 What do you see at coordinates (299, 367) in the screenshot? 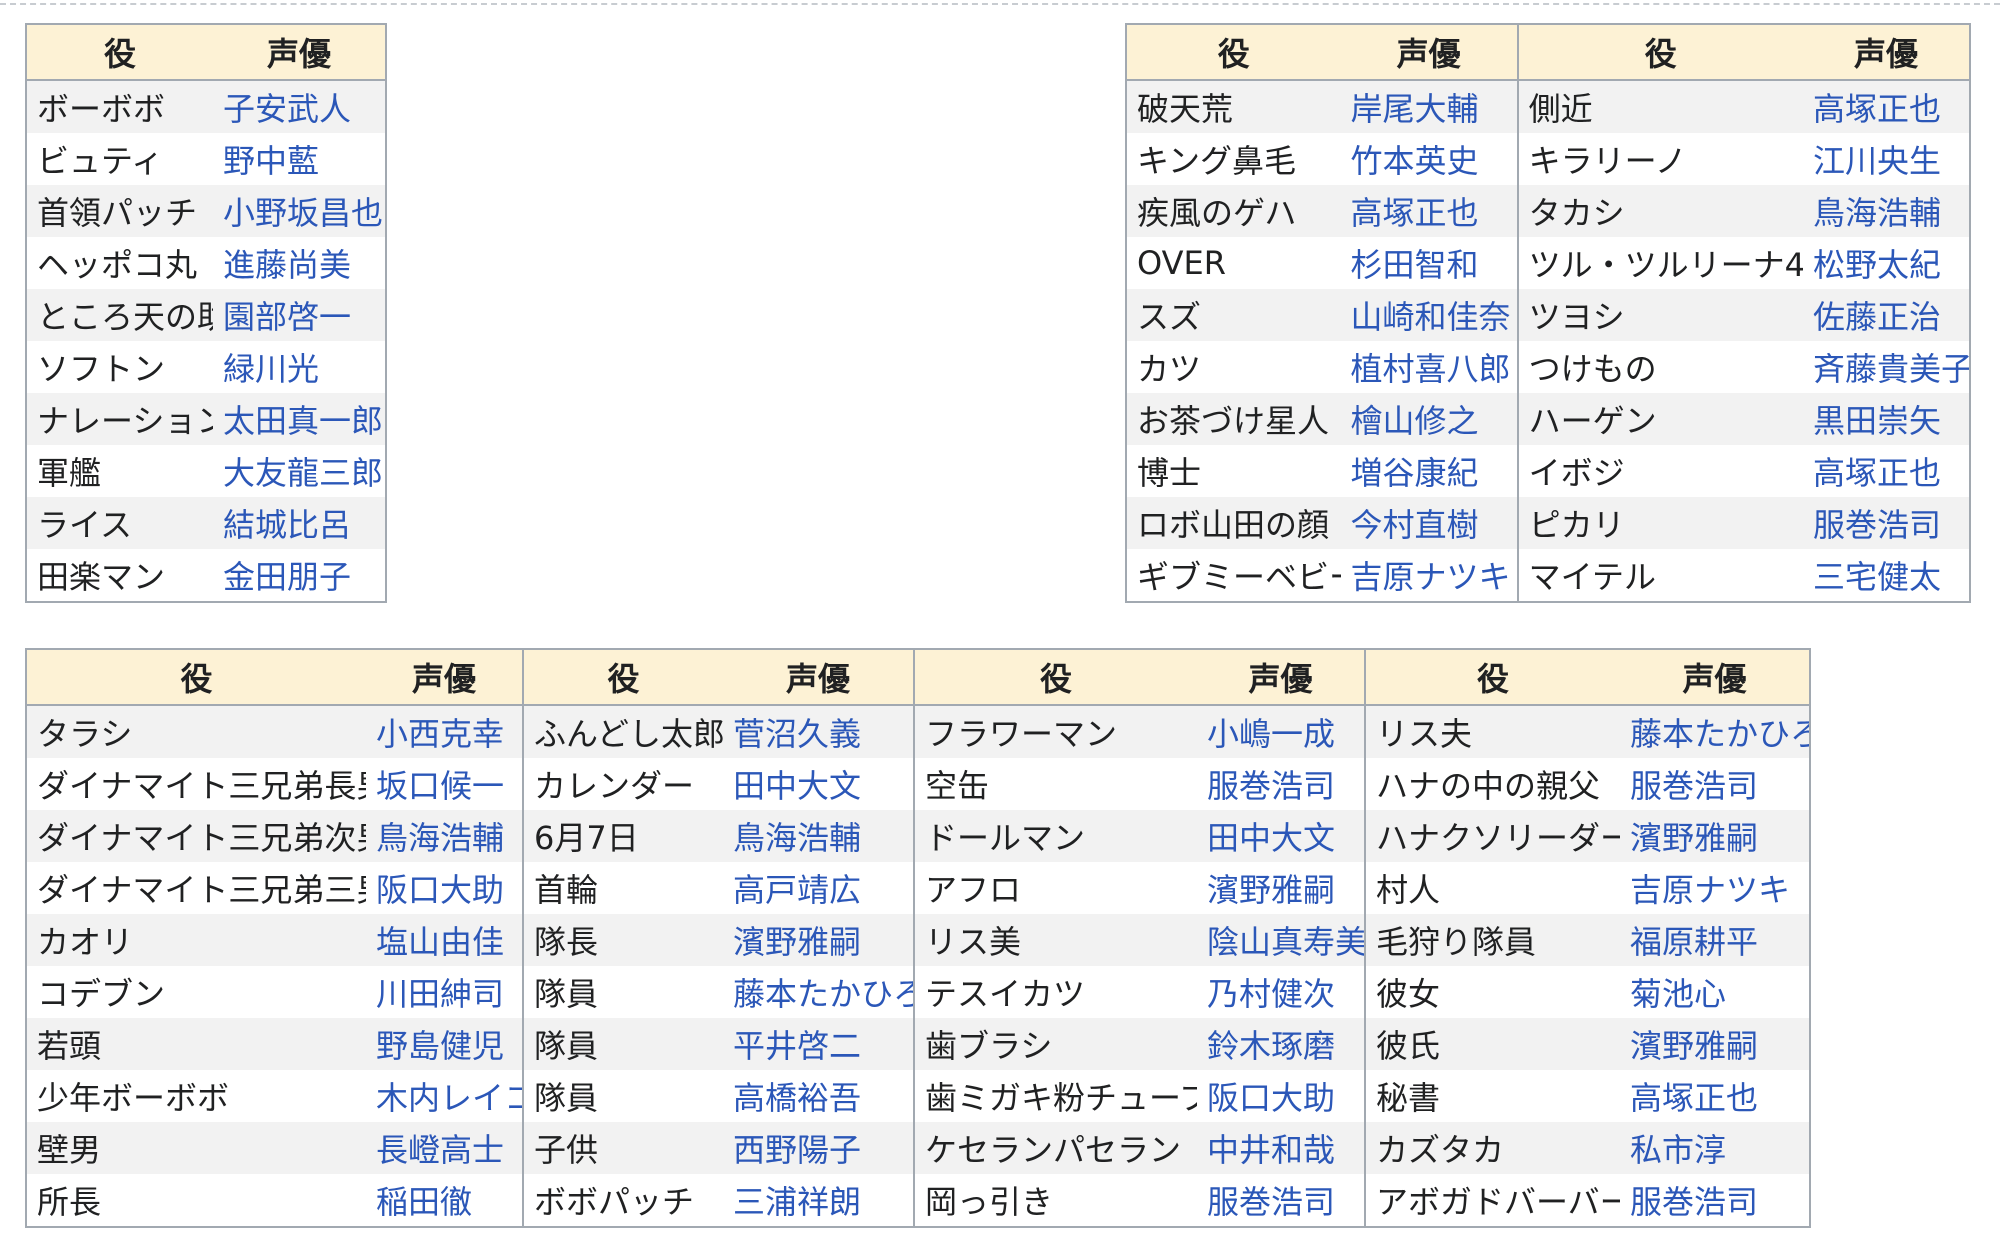
I see `voice-actor-link: 緑川光` at bounding box center [299, 367].